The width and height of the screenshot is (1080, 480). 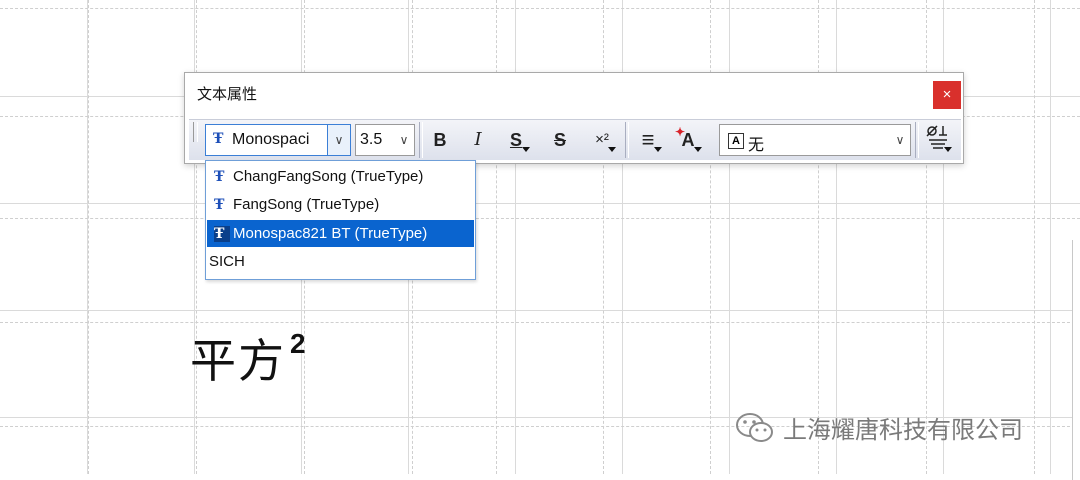 What do you see at coordinates (299, 343) in the screenshot?
I see `sample-text-superscript: 2` at bounding box center [299, 343].